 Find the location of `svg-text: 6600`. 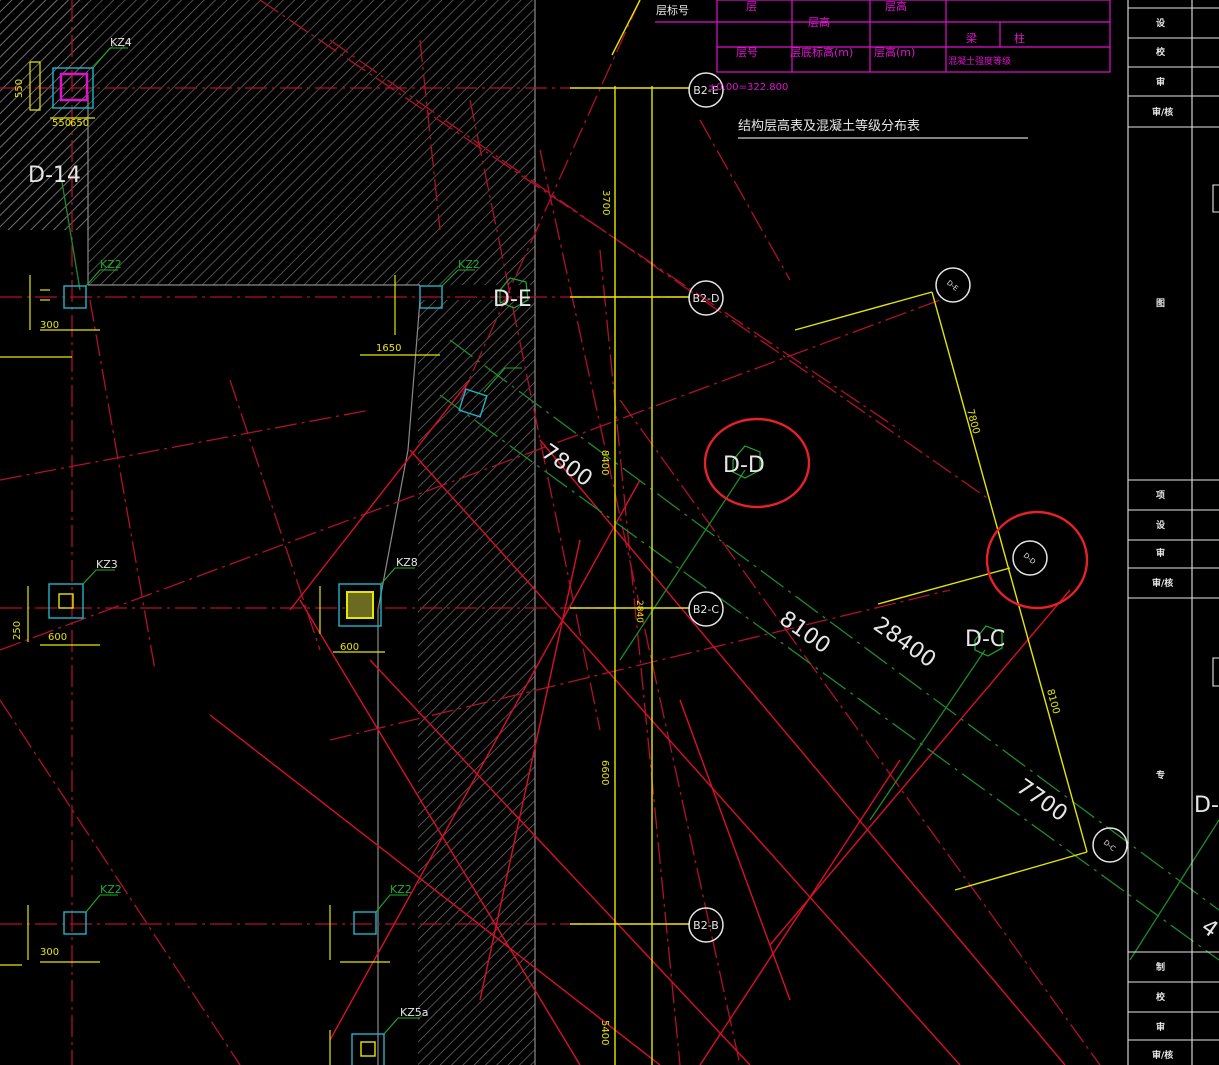

svg-text: 6600 is located at coordinates (604, 772).